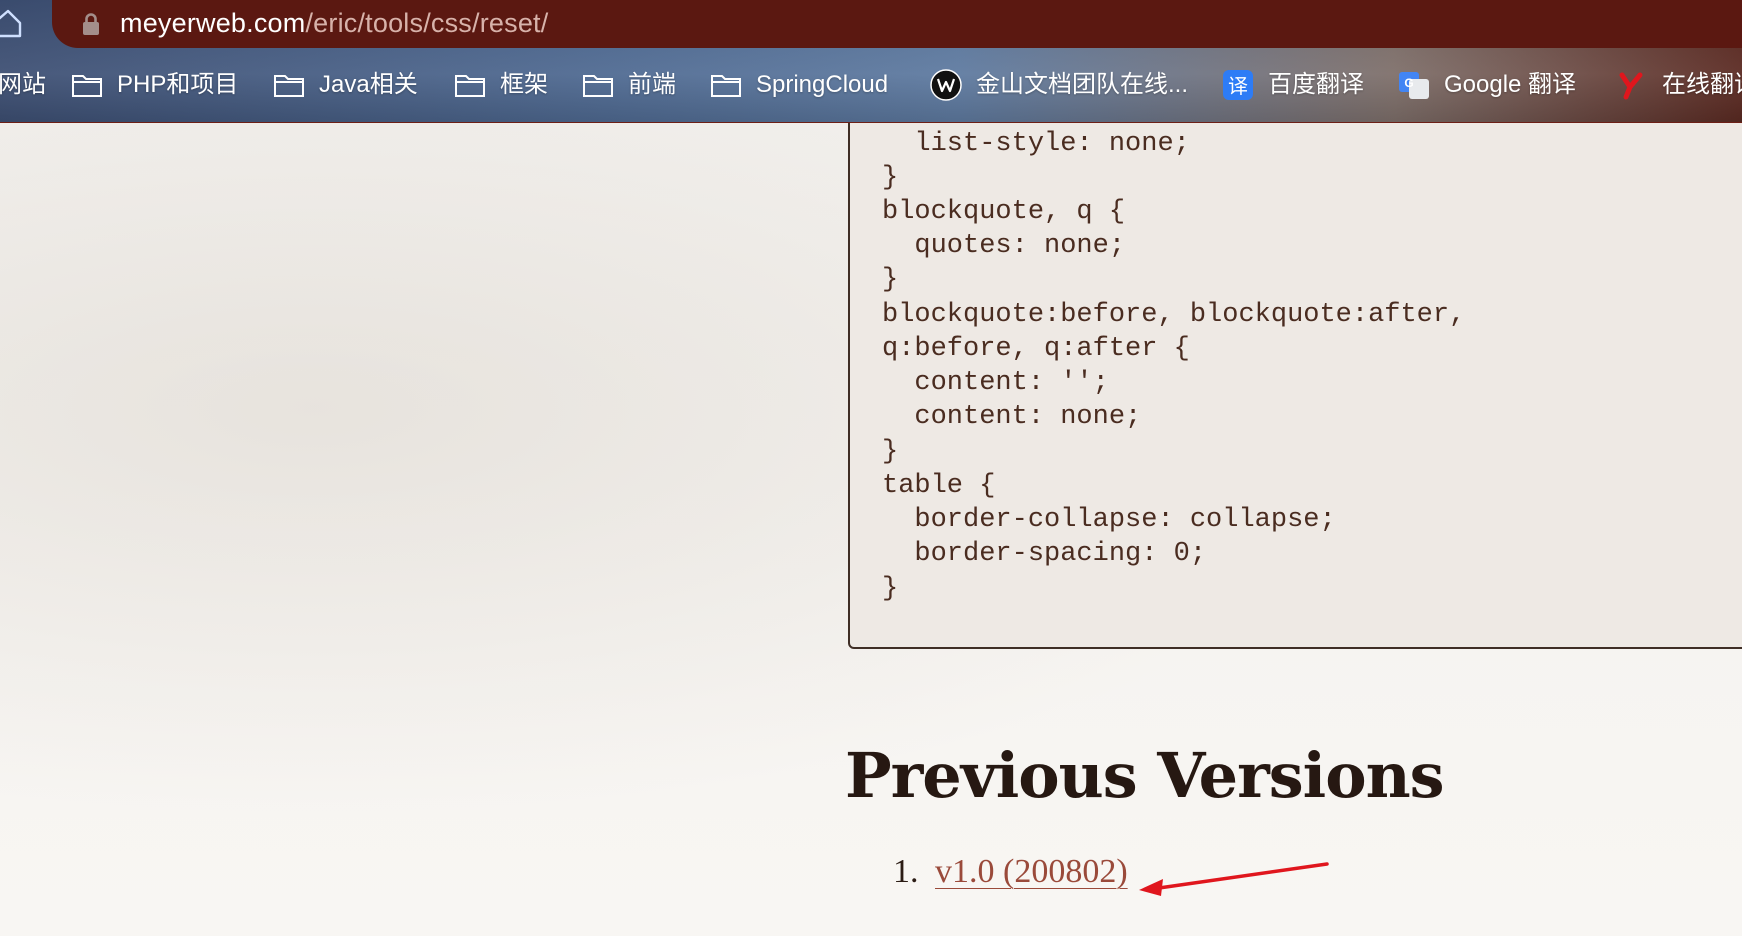 This screenshot has width=1742, height=936. I want to click on code-line: blockquote:before, blockquote:after,, so click(1174, 315).